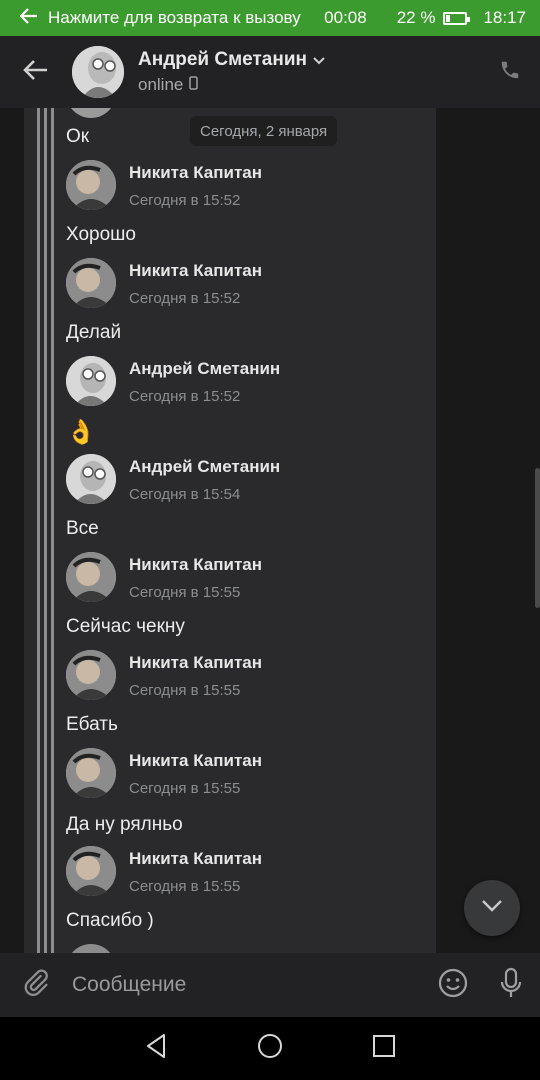  What do you see at coordinates (309, 72) in the screenshot?
I see `chat-title: Андрей Сметанин online` at bounding box center [309, 72].